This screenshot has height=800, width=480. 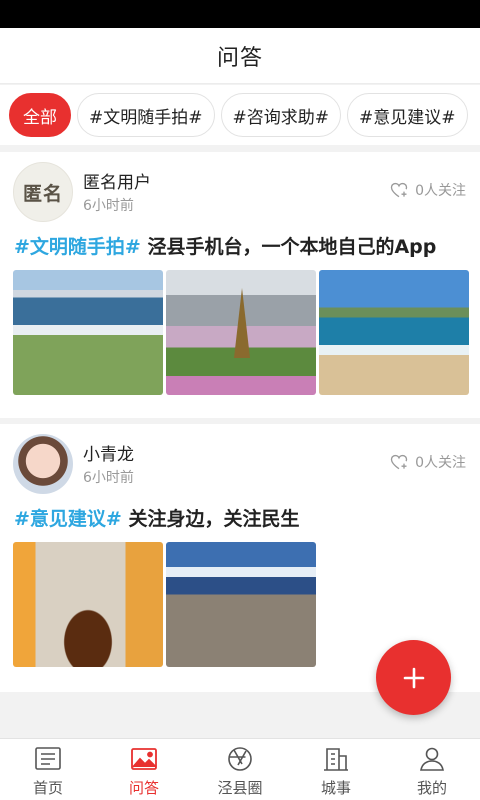 What do you see at coordinates (241, 604) in the screenshot?
I see `skull-photo` at bounding box center [241, 604].